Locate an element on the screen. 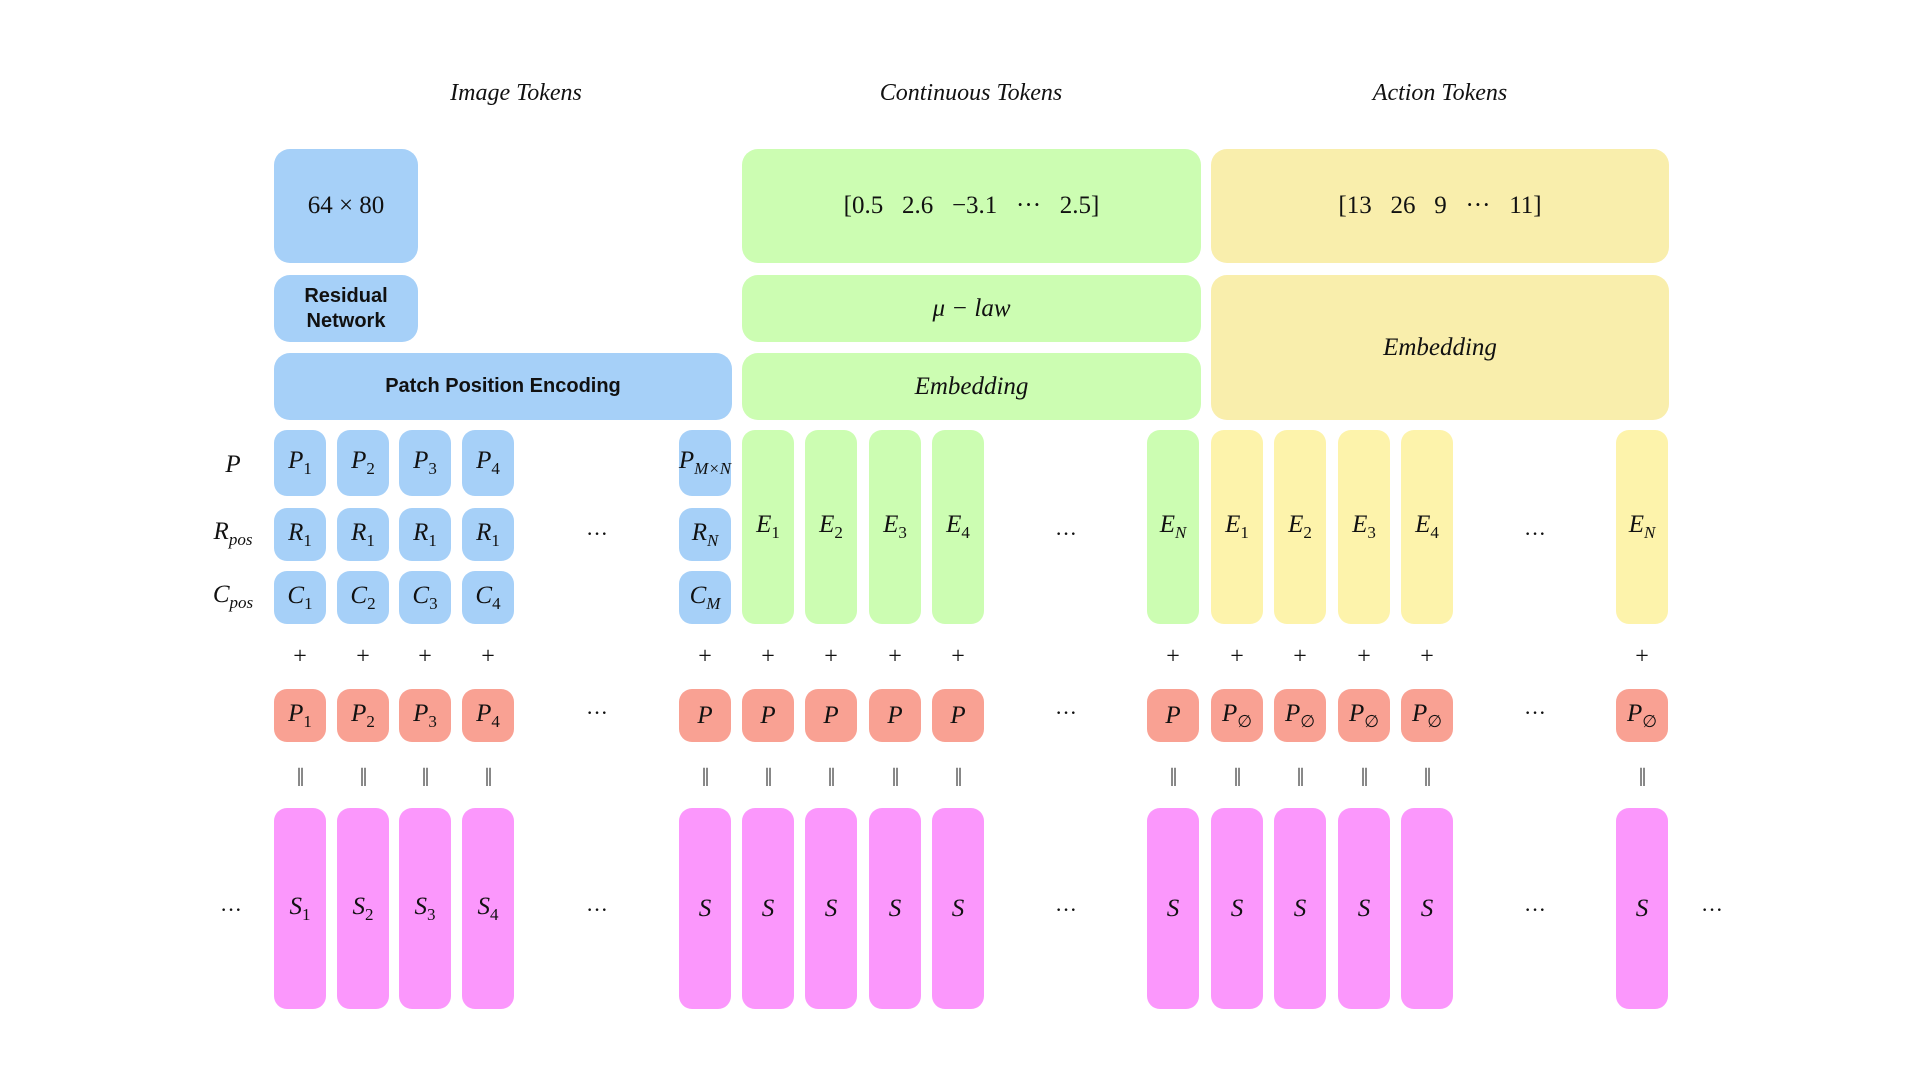 The width and height of the screenshot is (1920, 1080). action-embedding-2-label: E2 is located at coordinates (1300, 526).